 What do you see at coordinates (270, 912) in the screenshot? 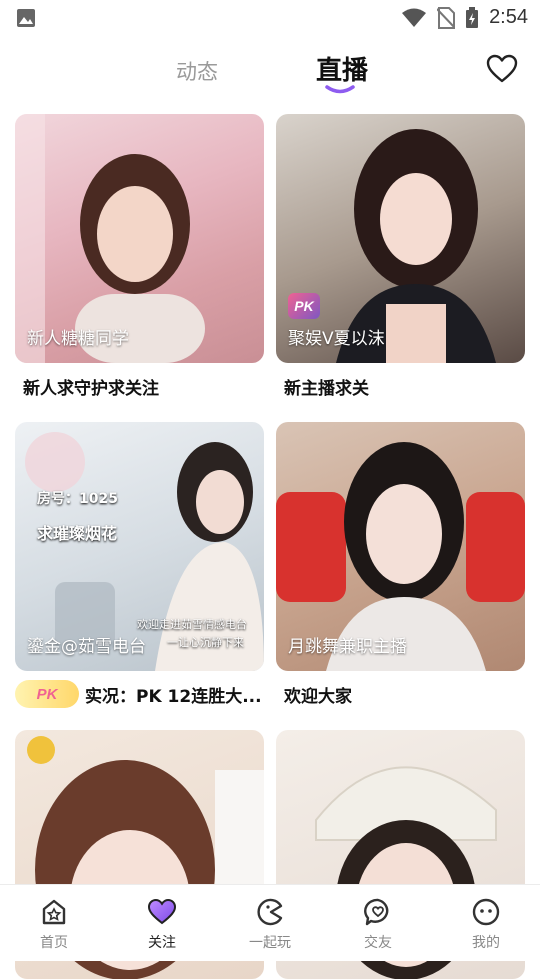
I see `pacman-icon` at bounding box center [270, 912].